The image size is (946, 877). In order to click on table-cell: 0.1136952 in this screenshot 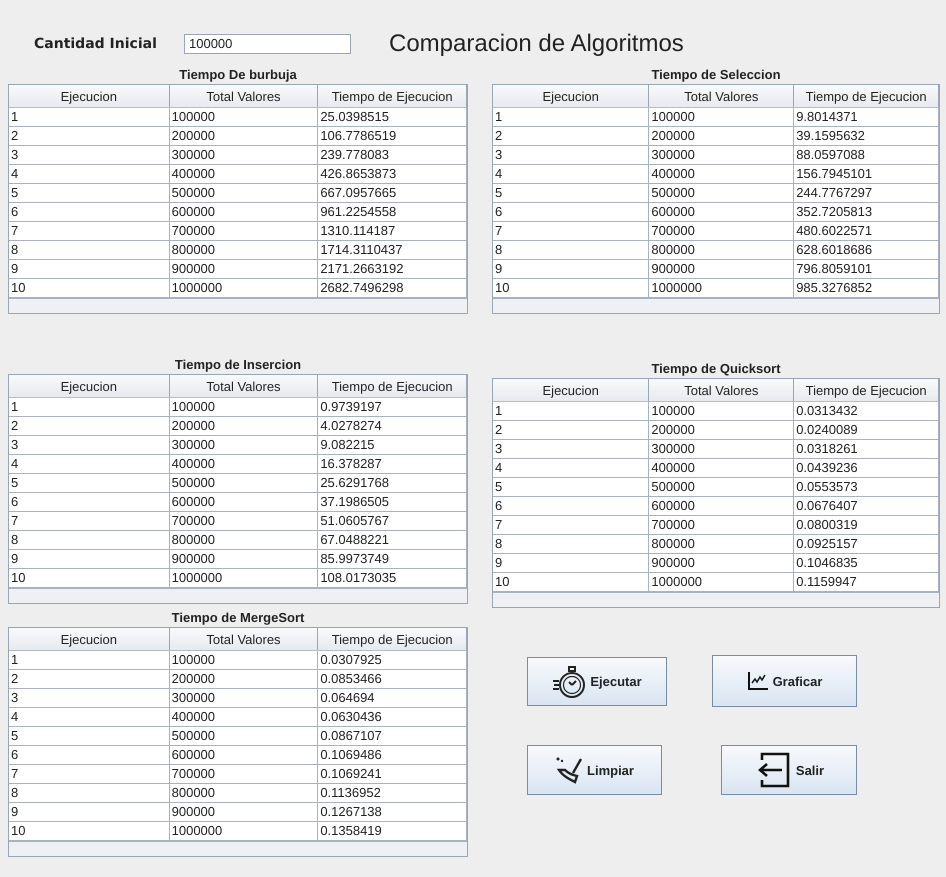, I will do `click(392, 793)`.